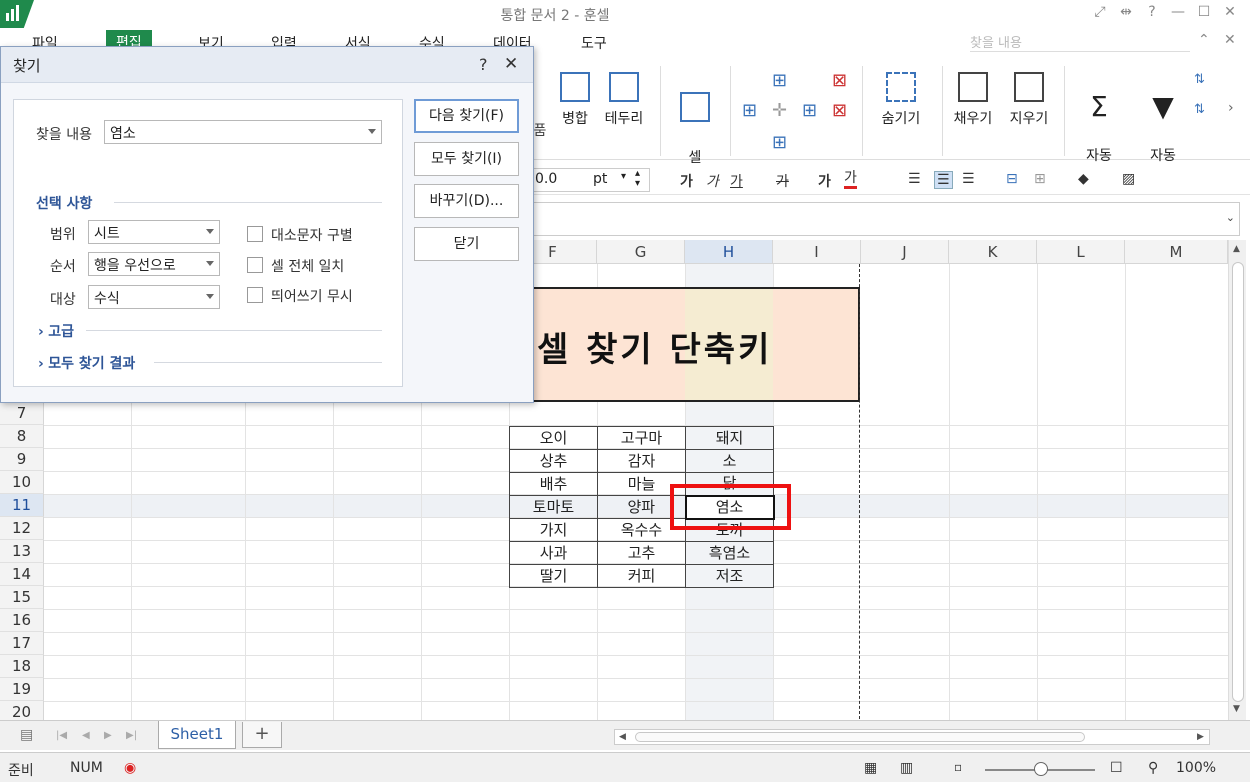  I want to click on bold-icon: 가, so click(686, 181).